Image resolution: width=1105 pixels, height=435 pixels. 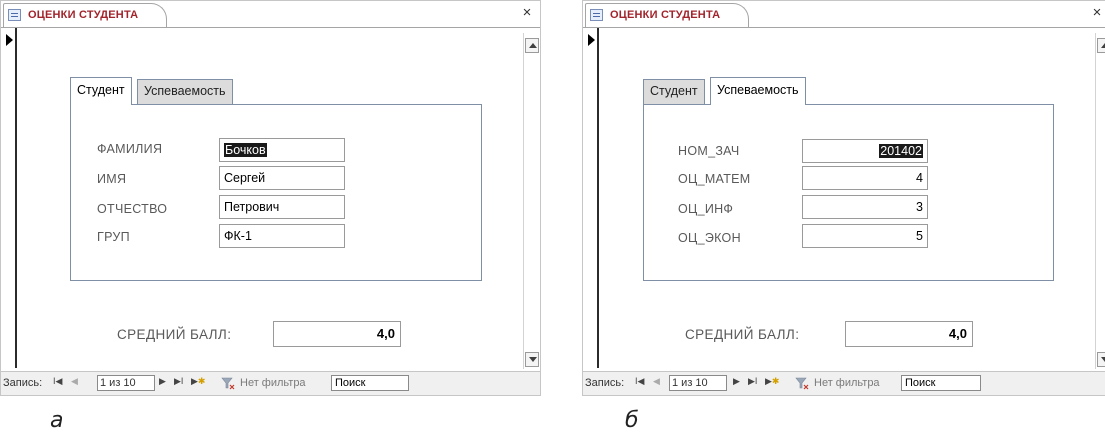 I want to click on math-grade-field: 4, so click(x=865, y=178).